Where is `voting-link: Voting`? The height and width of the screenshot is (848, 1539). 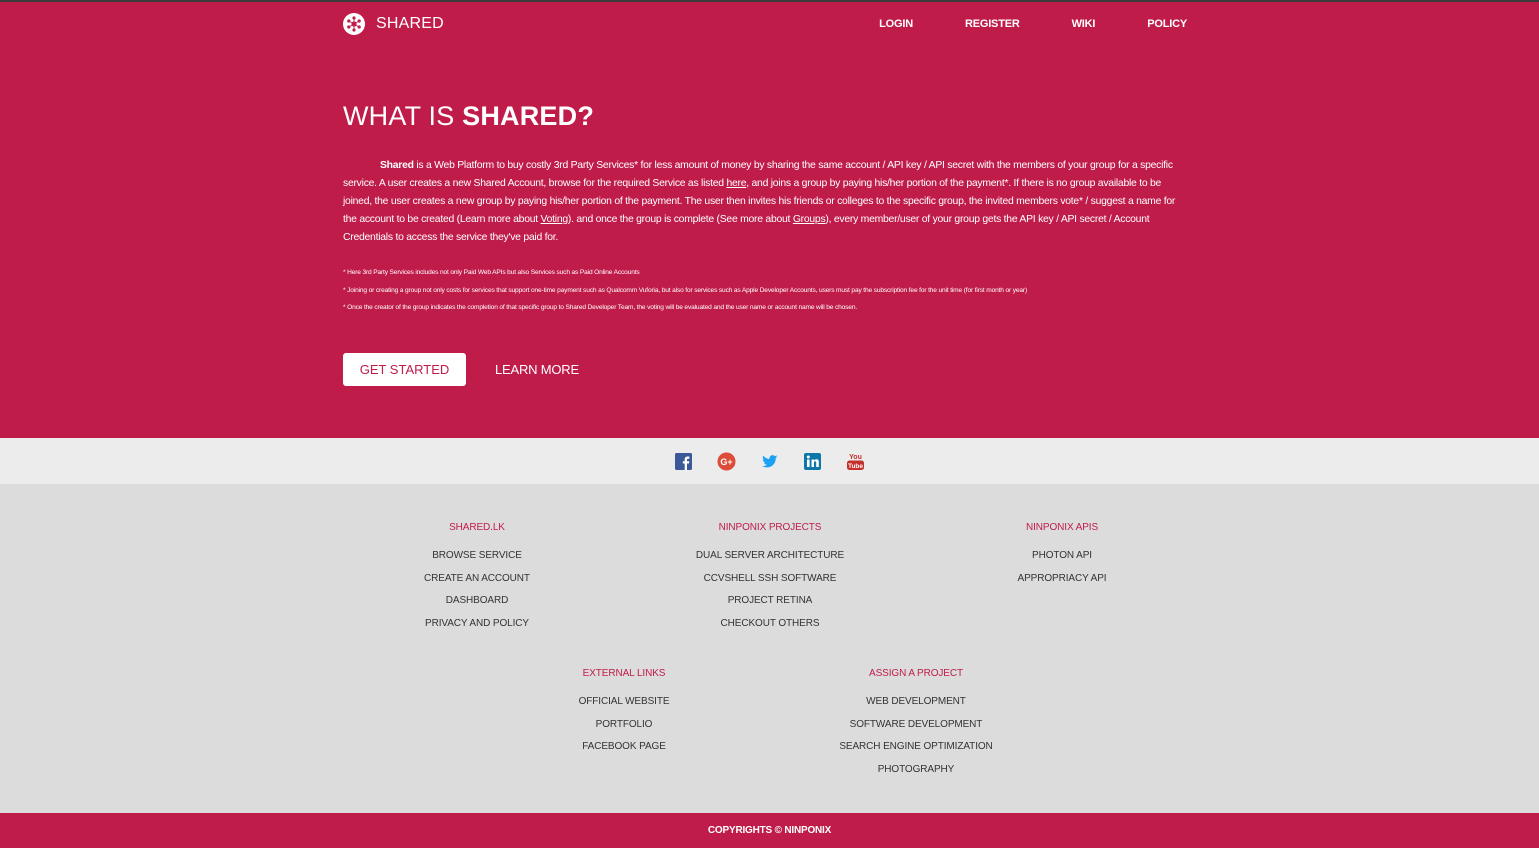 voting-link: Voting is located at coordinates (555, 219).